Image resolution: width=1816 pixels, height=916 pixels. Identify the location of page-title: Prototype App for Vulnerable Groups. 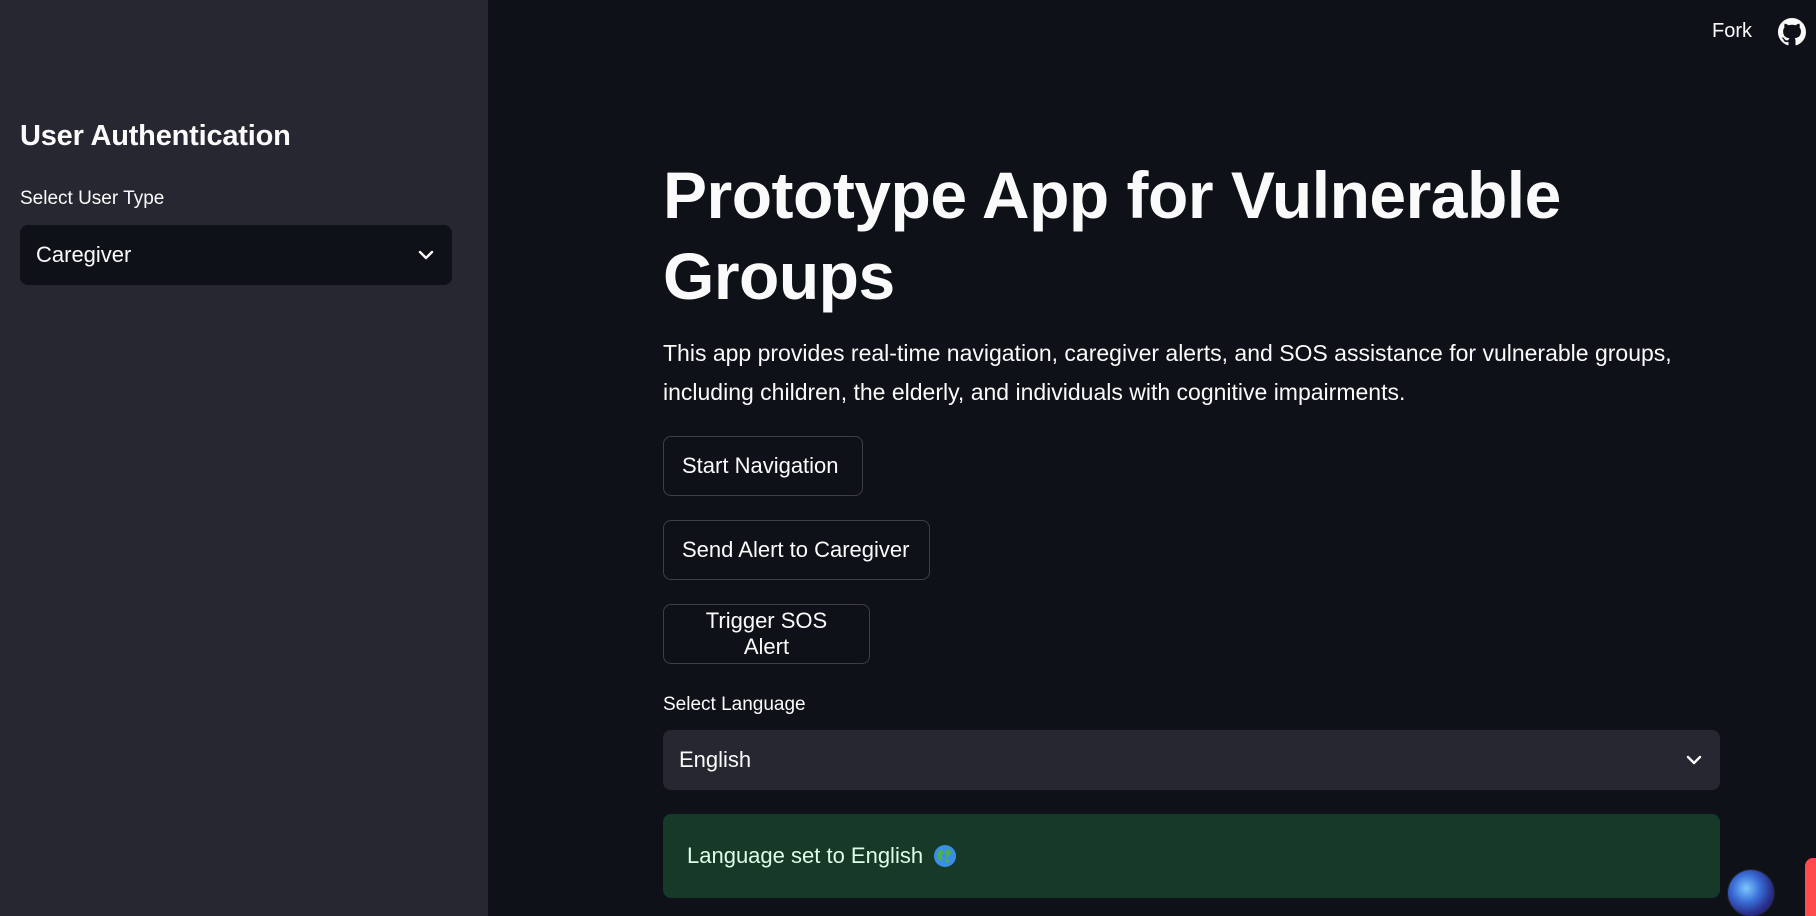
(1112, 235).